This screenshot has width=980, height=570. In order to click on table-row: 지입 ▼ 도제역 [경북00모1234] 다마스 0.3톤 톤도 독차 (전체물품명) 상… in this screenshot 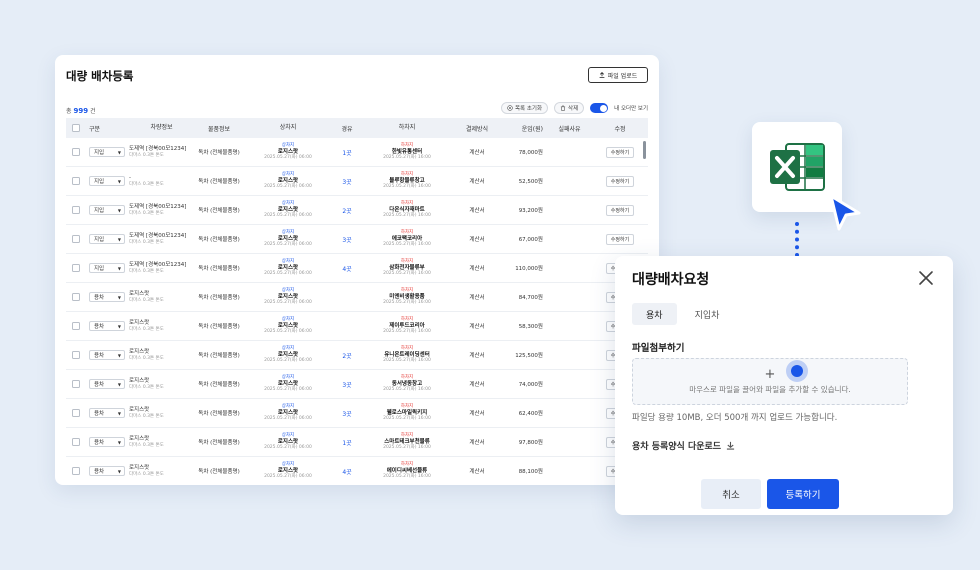, I will do `click(357, 152)`.